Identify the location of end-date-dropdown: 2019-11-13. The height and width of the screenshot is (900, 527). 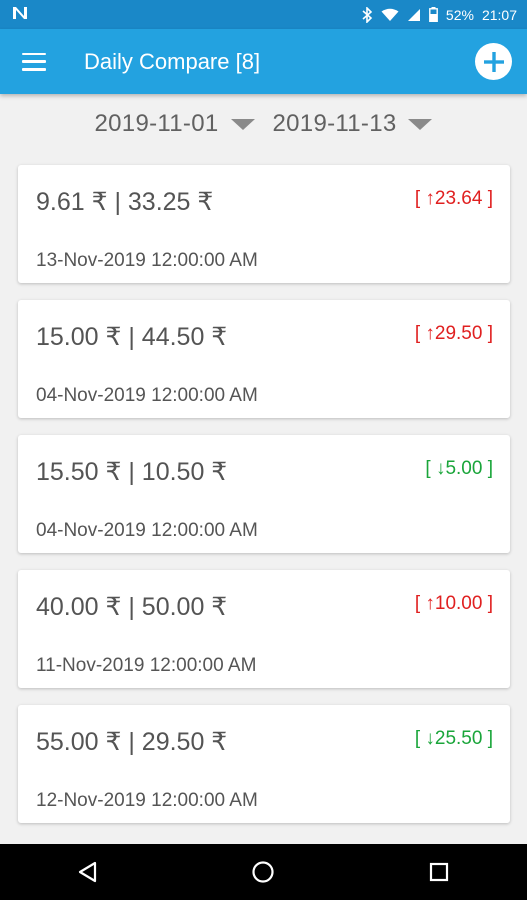
(353, 124).